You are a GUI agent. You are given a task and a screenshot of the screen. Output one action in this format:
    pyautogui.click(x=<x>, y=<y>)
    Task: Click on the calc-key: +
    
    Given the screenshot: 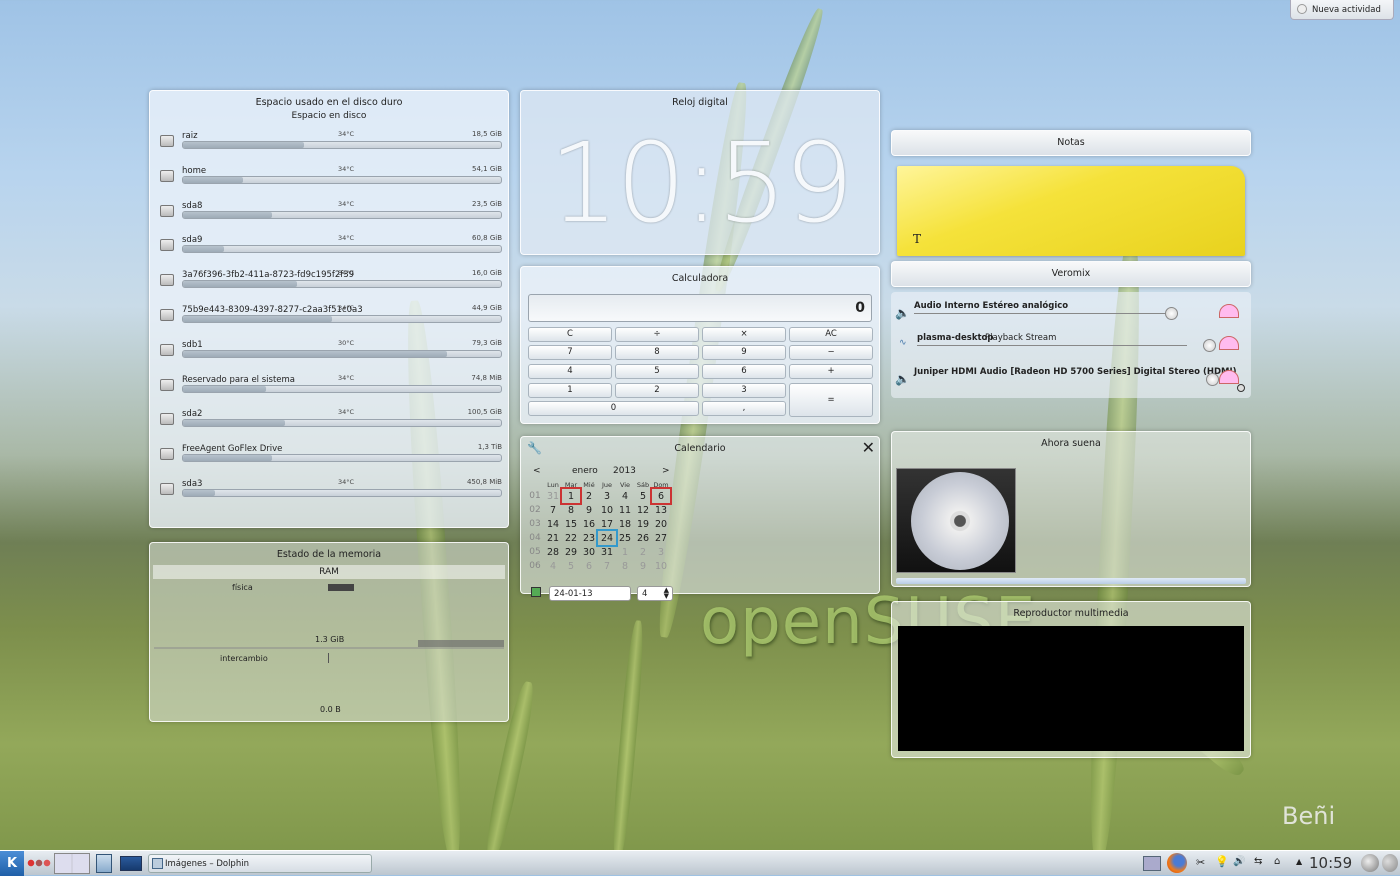 What is the action you would take?
    pyautogui.click(x=831, y=371)
    